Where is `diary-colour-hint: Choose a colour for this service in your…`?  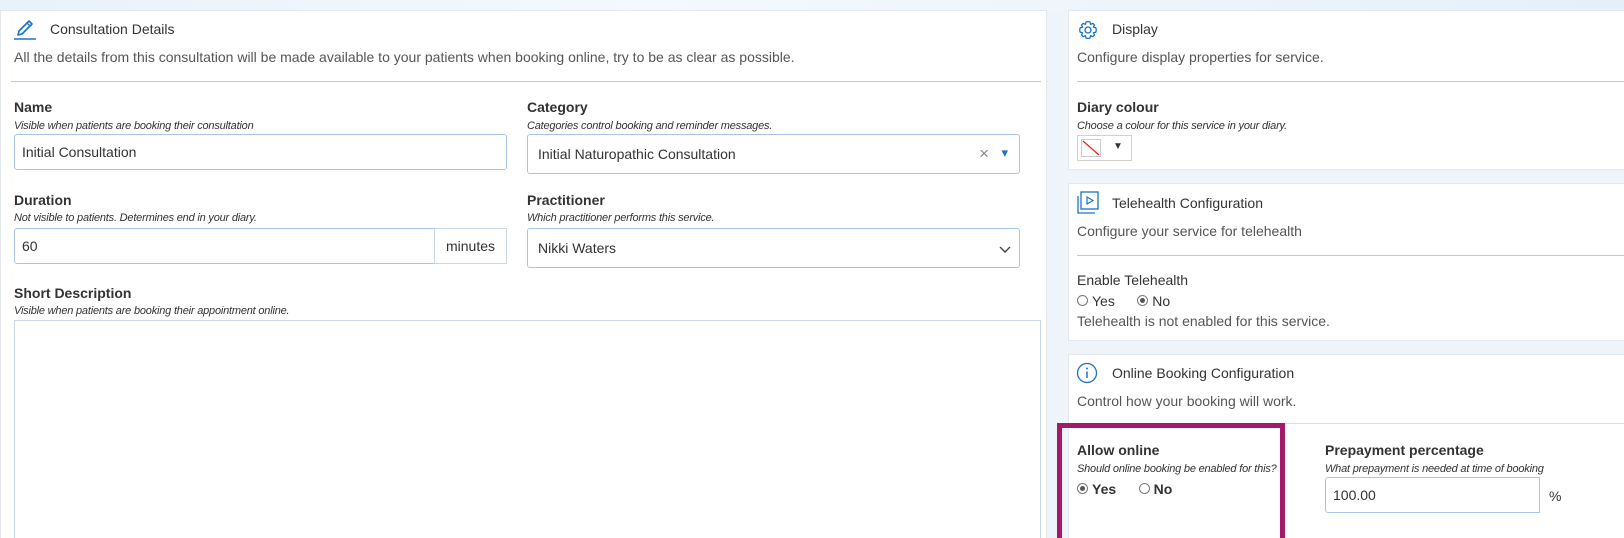
diary-colour-hint: Choose a colour for this service in your… is located at coordinates (1182, 126).